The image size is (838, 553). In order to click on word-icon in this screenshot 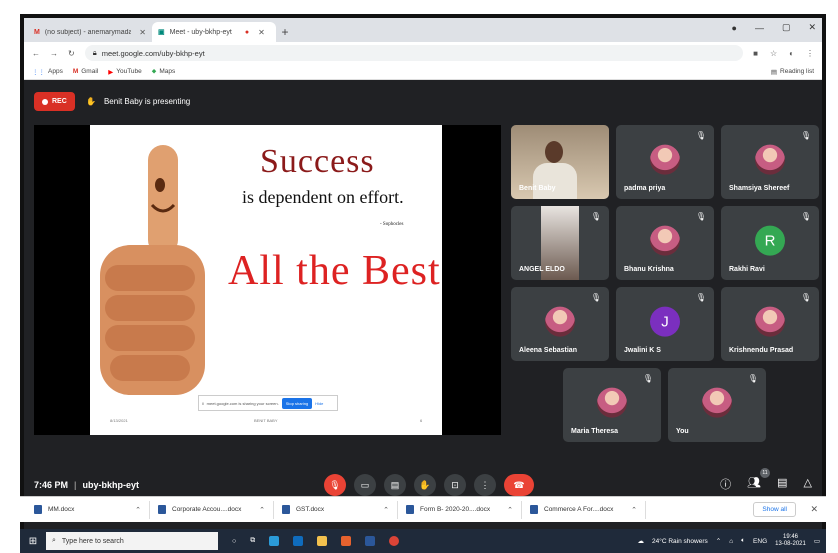, I will do `click(370, 541)`.